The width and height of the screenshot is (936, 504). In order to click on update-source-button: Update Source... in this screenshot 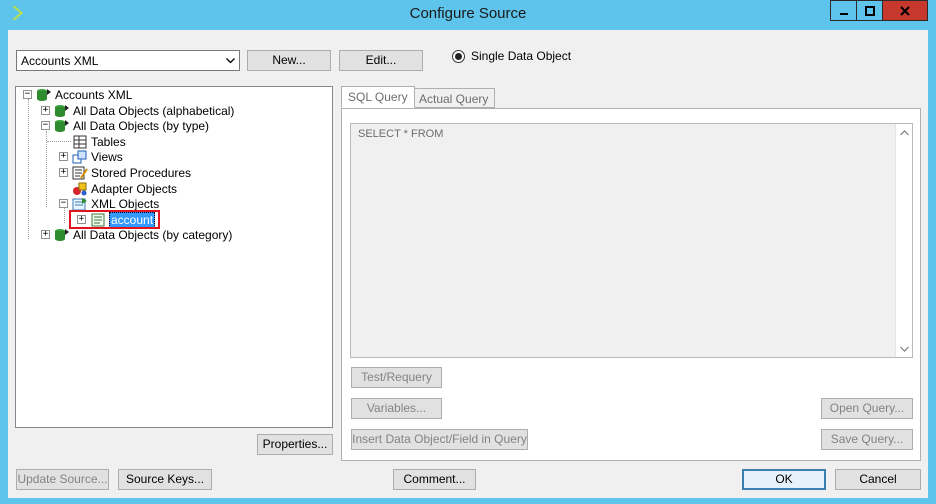, I will do `click(62, 479)`.